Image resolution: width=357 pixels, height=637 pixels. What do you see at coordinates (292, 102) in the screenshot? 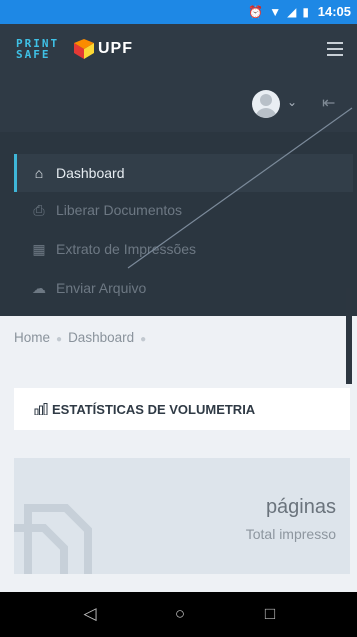
I see `chevron-down-icon: ⌄` at bounding box center [292, 102].